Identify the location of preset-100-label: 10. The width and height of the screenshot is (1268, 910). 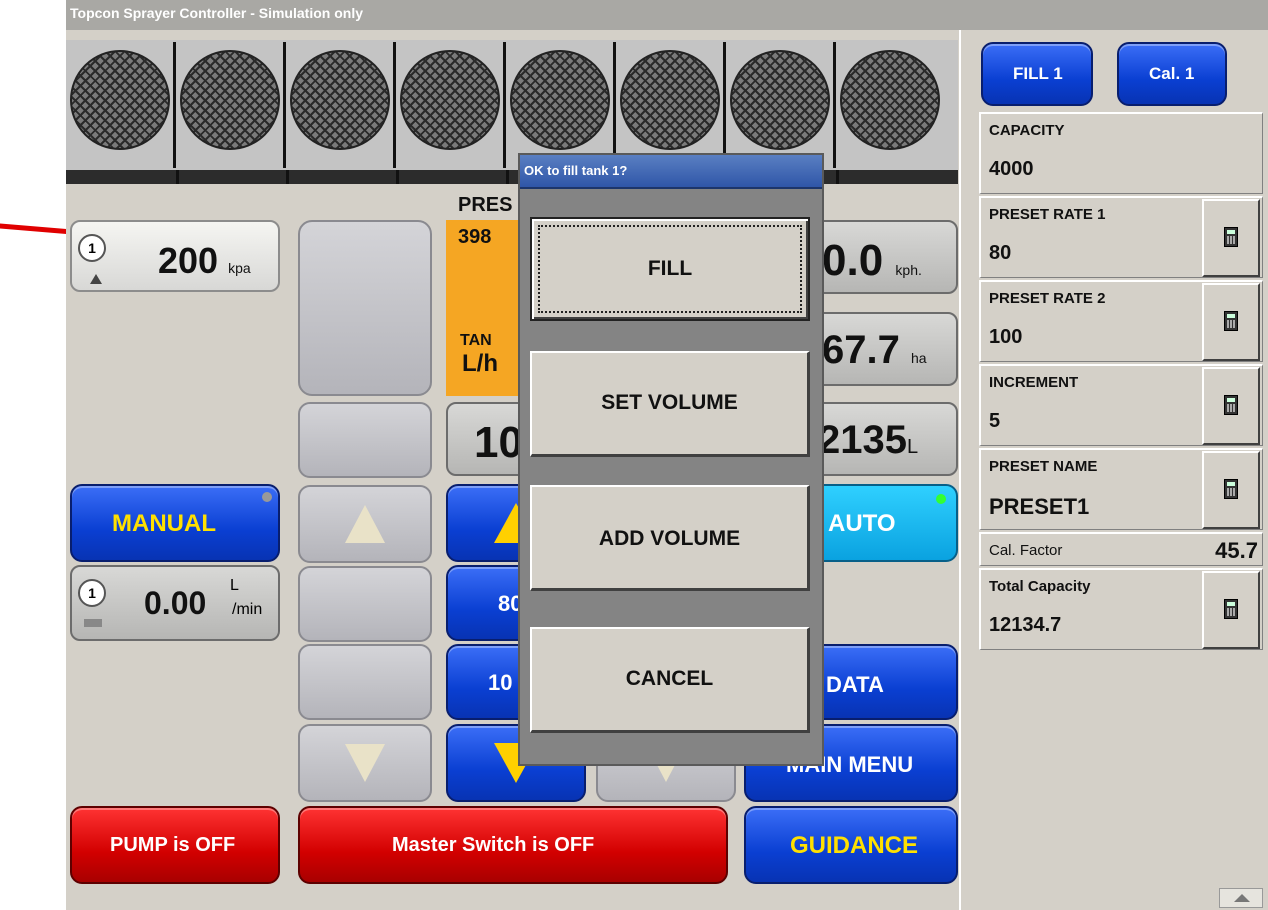
(500, 682).